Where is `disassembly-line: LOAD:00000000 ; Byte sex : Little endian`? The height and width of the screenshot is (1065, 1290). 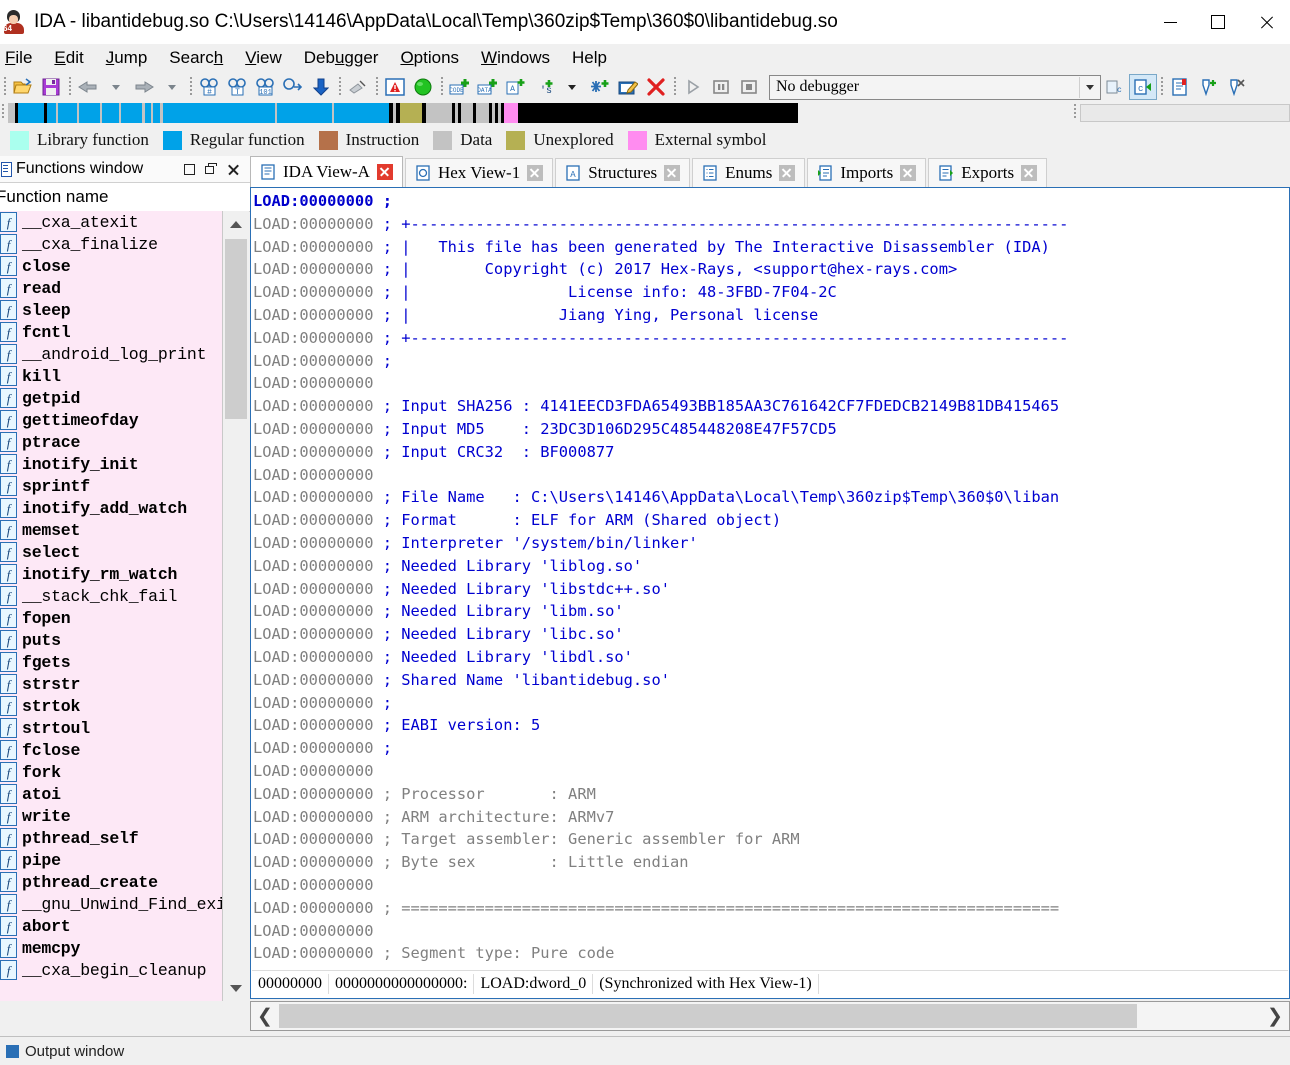 disassembly-line: LOAD:00000000 ; Byte sex : Little endian is located at coordinates (770, 862).